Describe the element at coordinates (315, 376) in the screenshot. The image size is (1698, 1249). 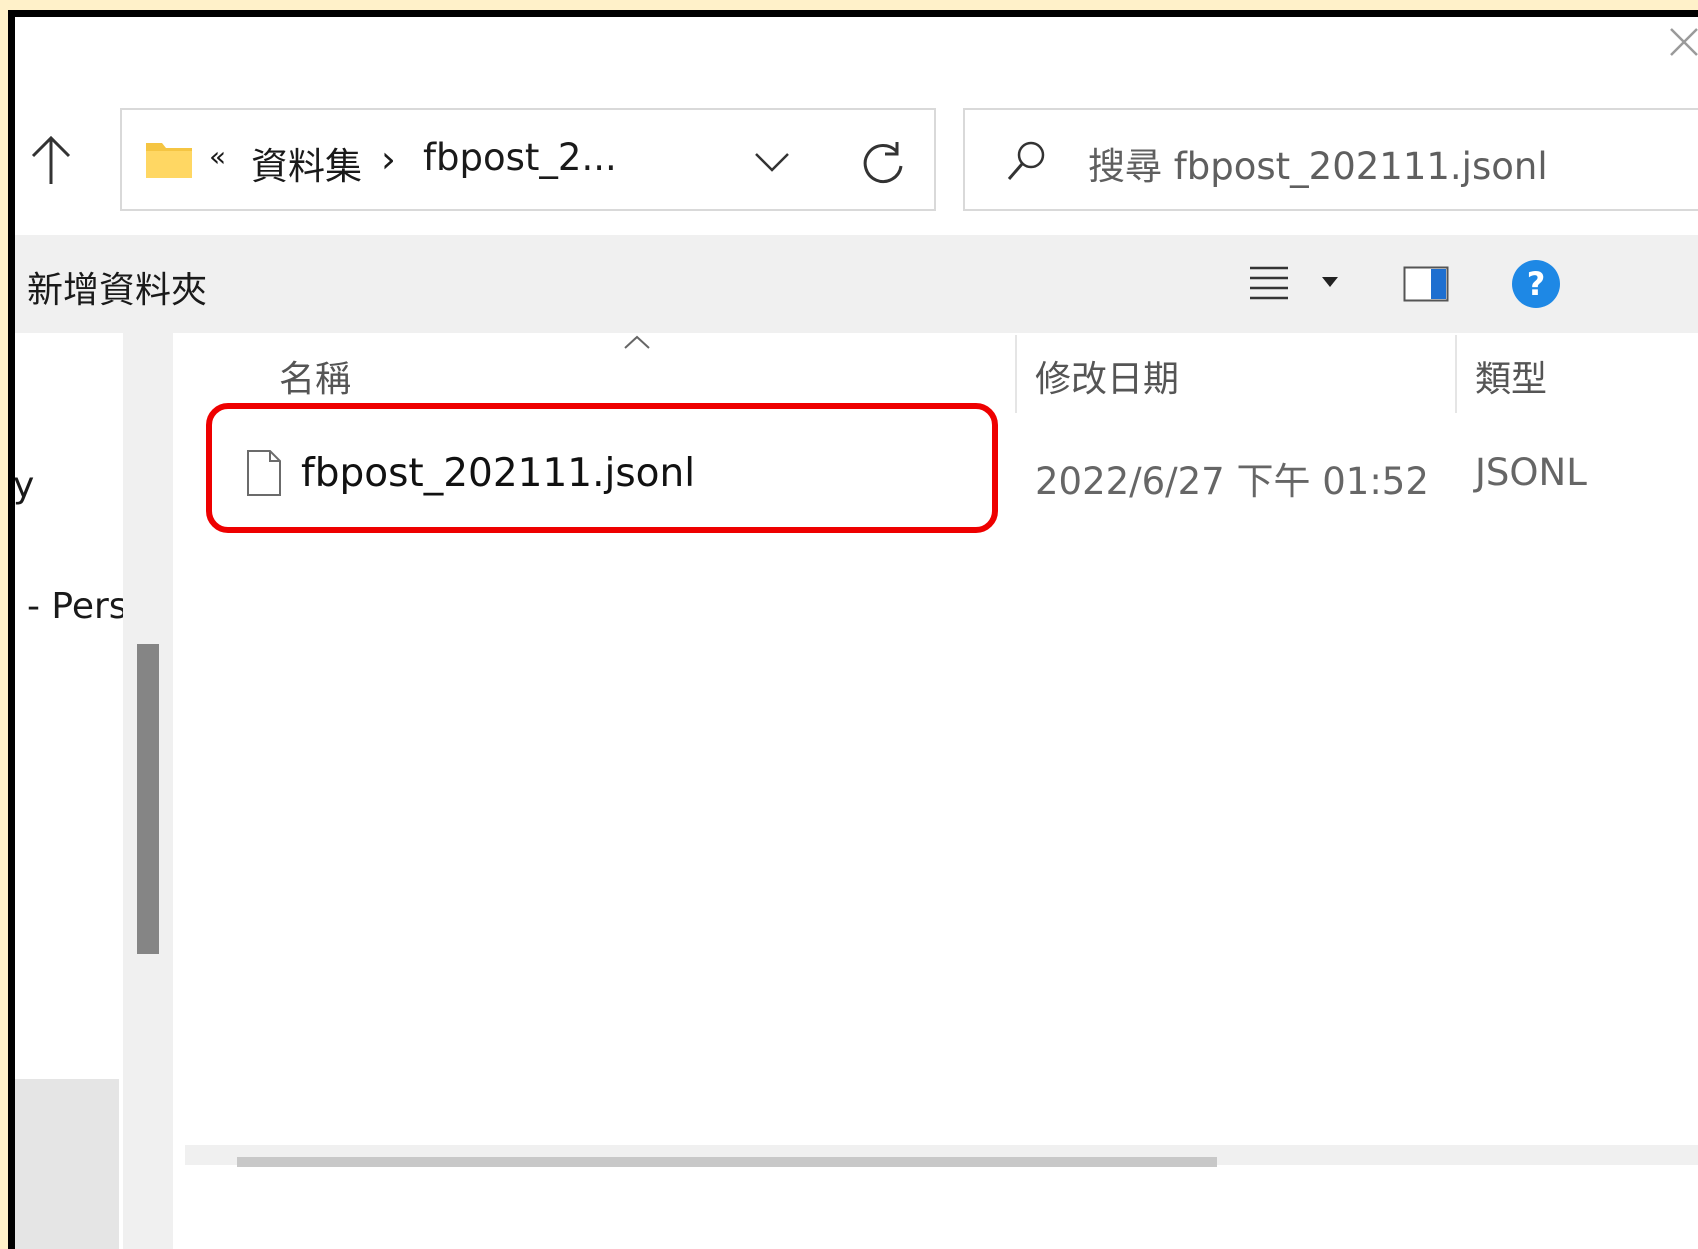
I see `column-header-name: 名稱` at that location.